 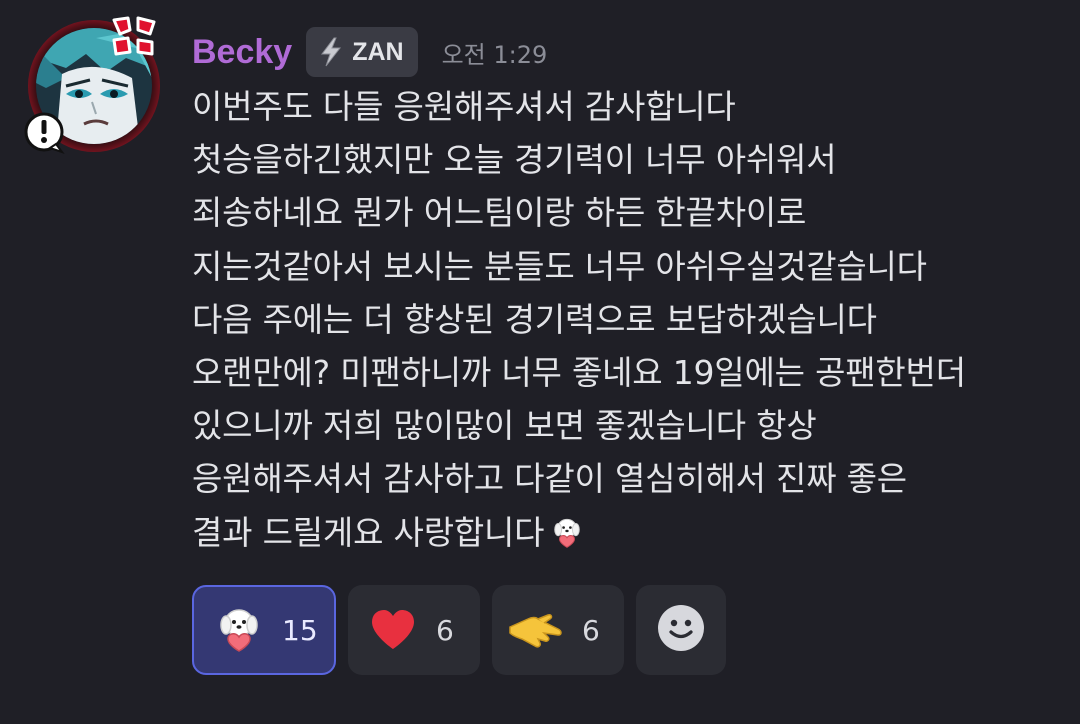 I want to click on message-line: 지는것같아서 보시는 분들도 너무 아쉬우실것같습니다, so click(x=559, y=266).